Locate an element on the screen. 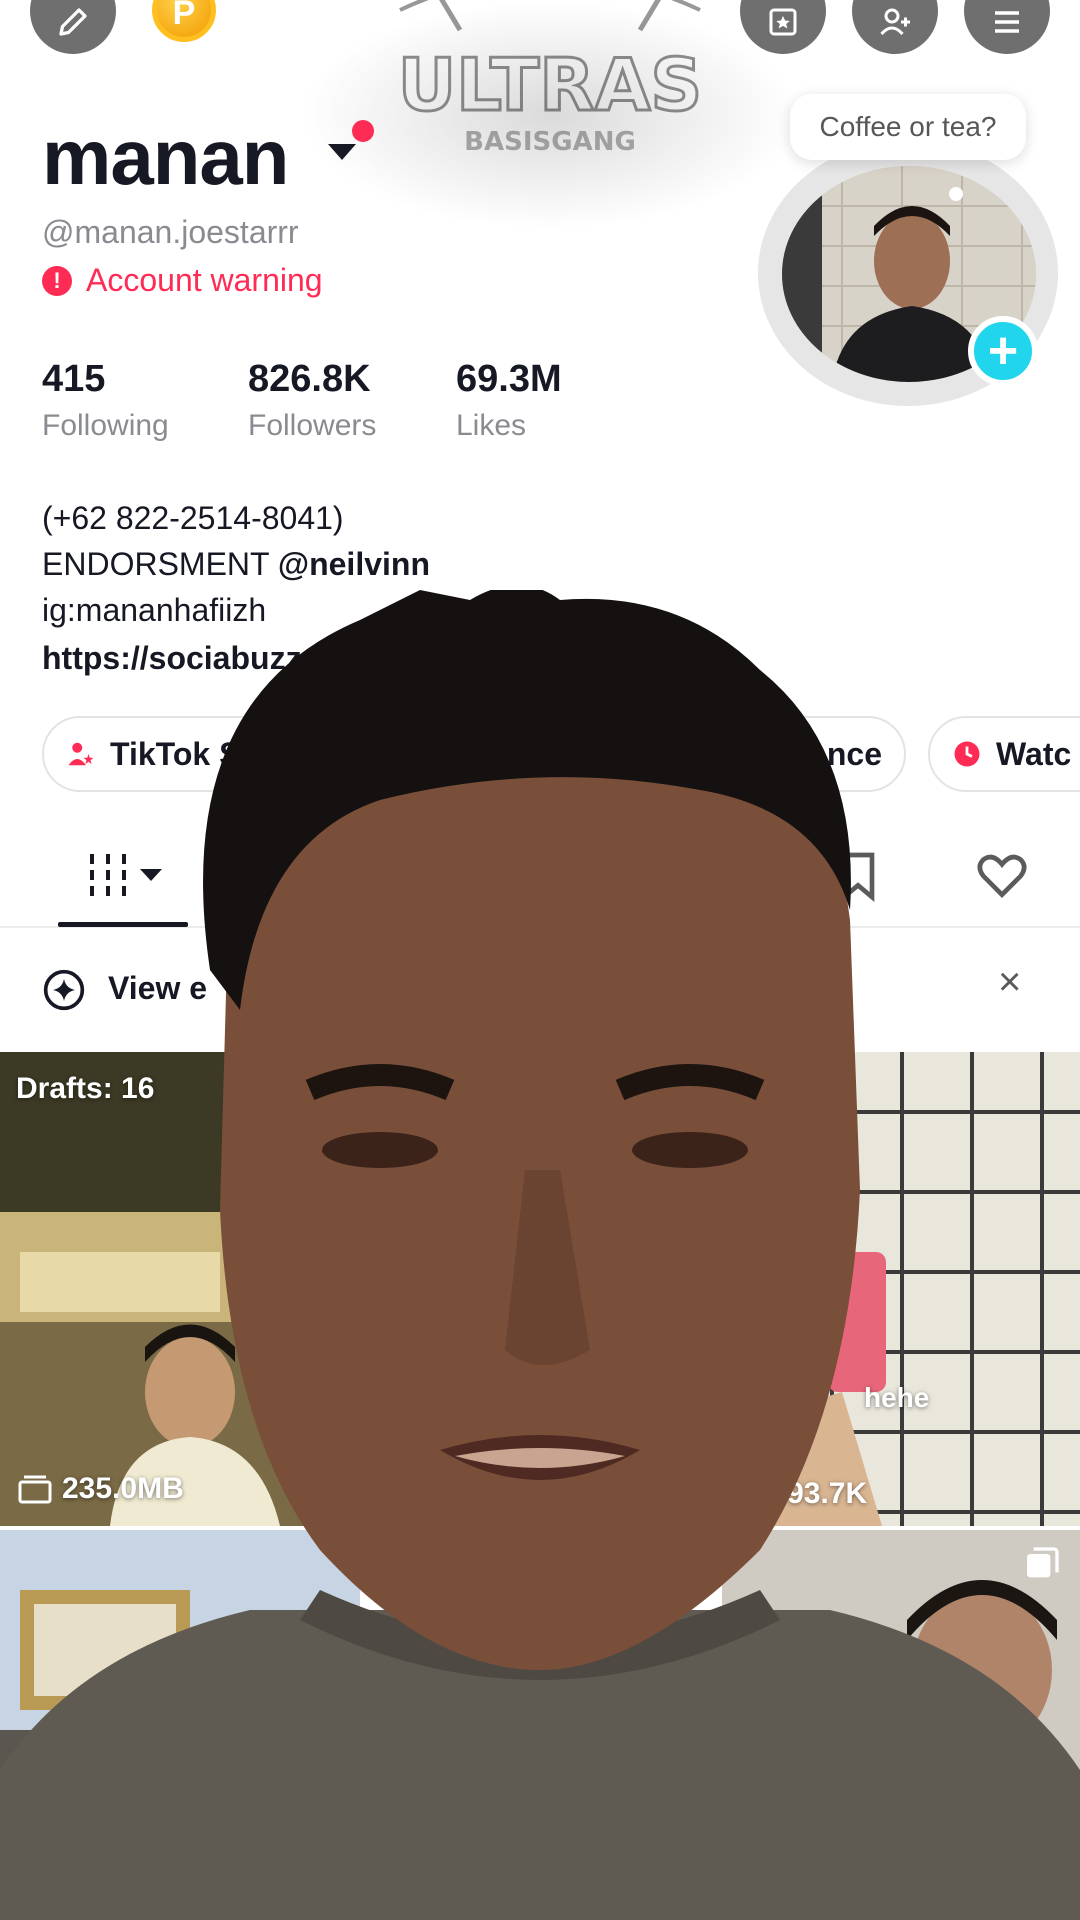  studio-icon is located at coordinates (81, 754).